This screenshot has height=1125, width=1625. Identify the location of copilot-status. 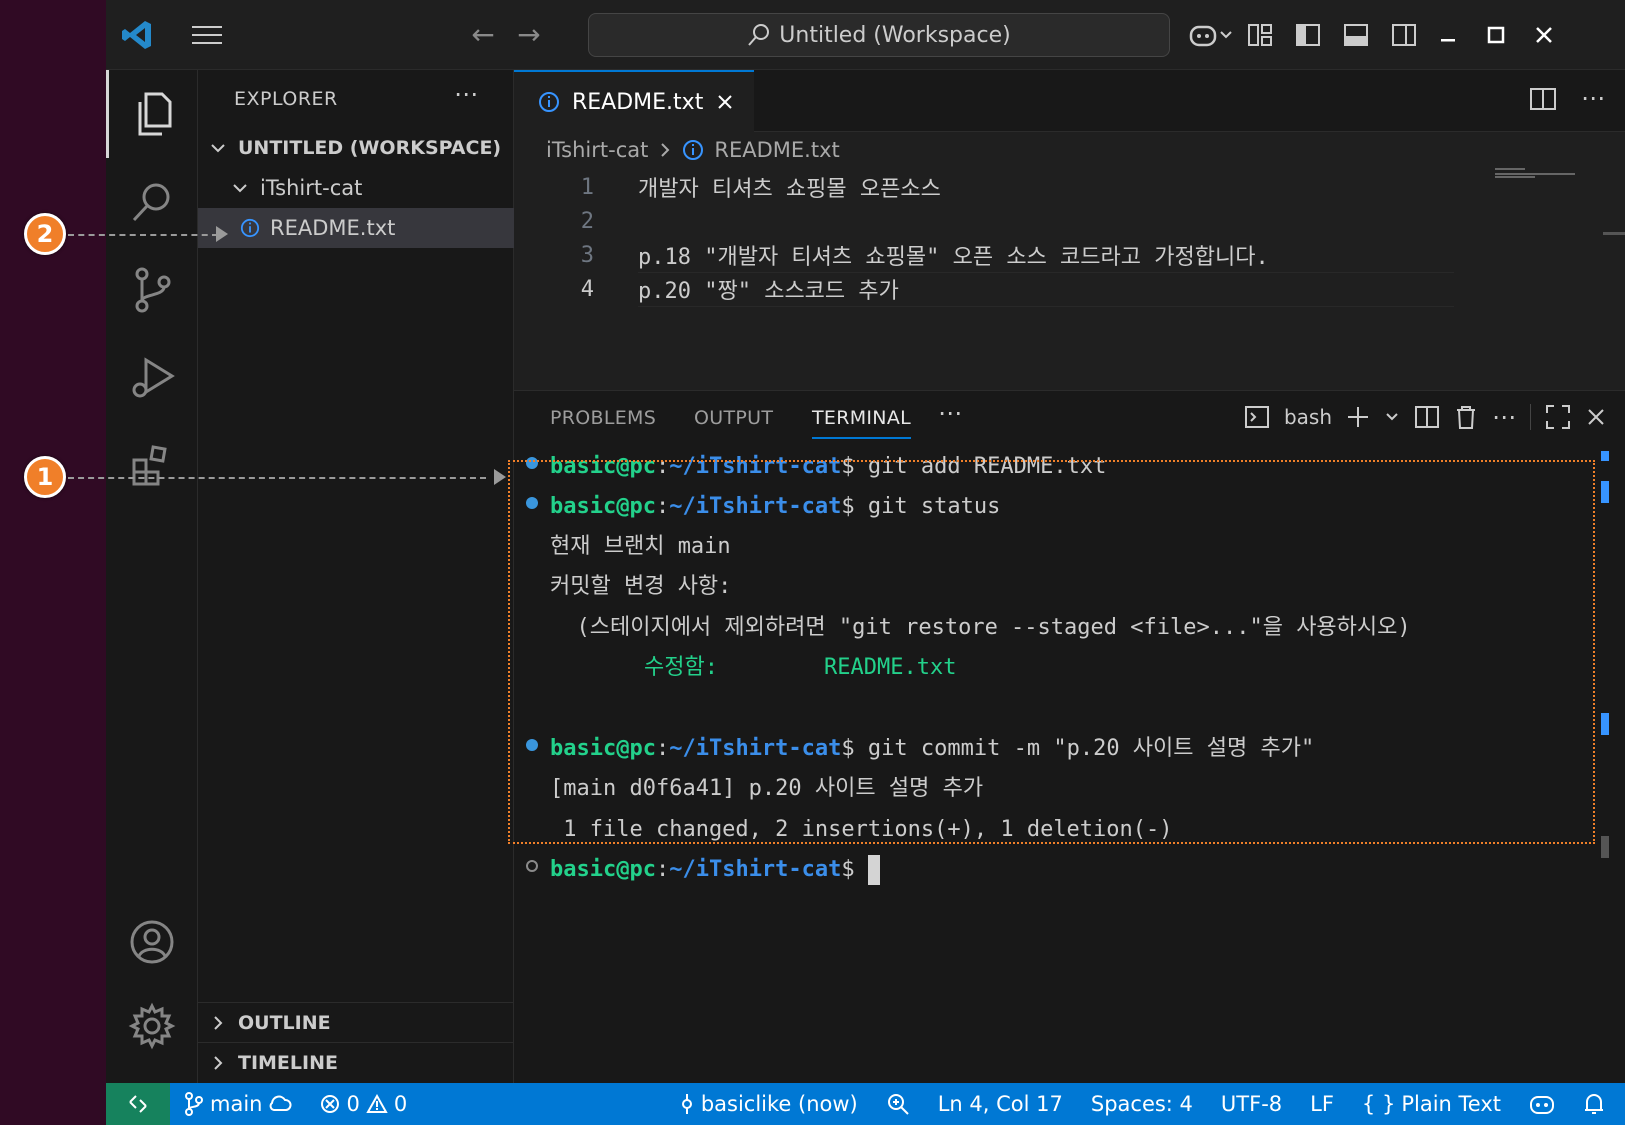
(1542, 1104).